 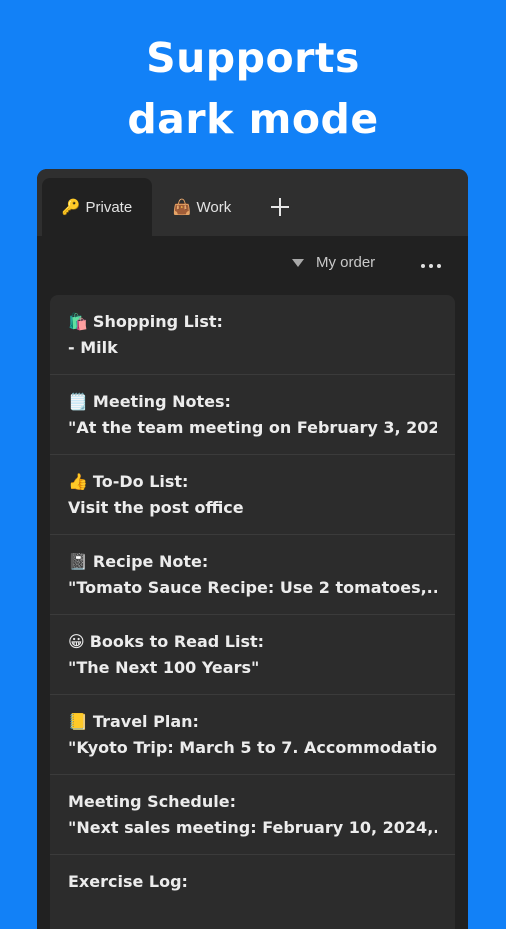 I want to click on thumbs-up-icon: 👍, so click(x=78, y=481).